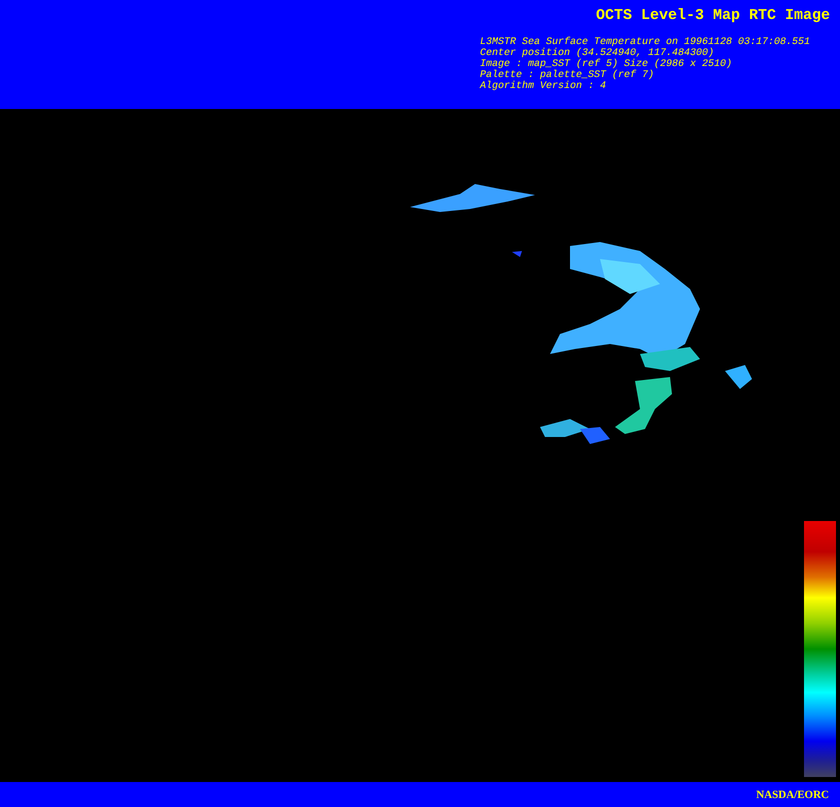 The image size is (840, 807). What do you see at coordinates (597, 53) in the screenshot?
I see `info-line: Center position (34.524940, 117.484300)` at bounding box center [597, 53].